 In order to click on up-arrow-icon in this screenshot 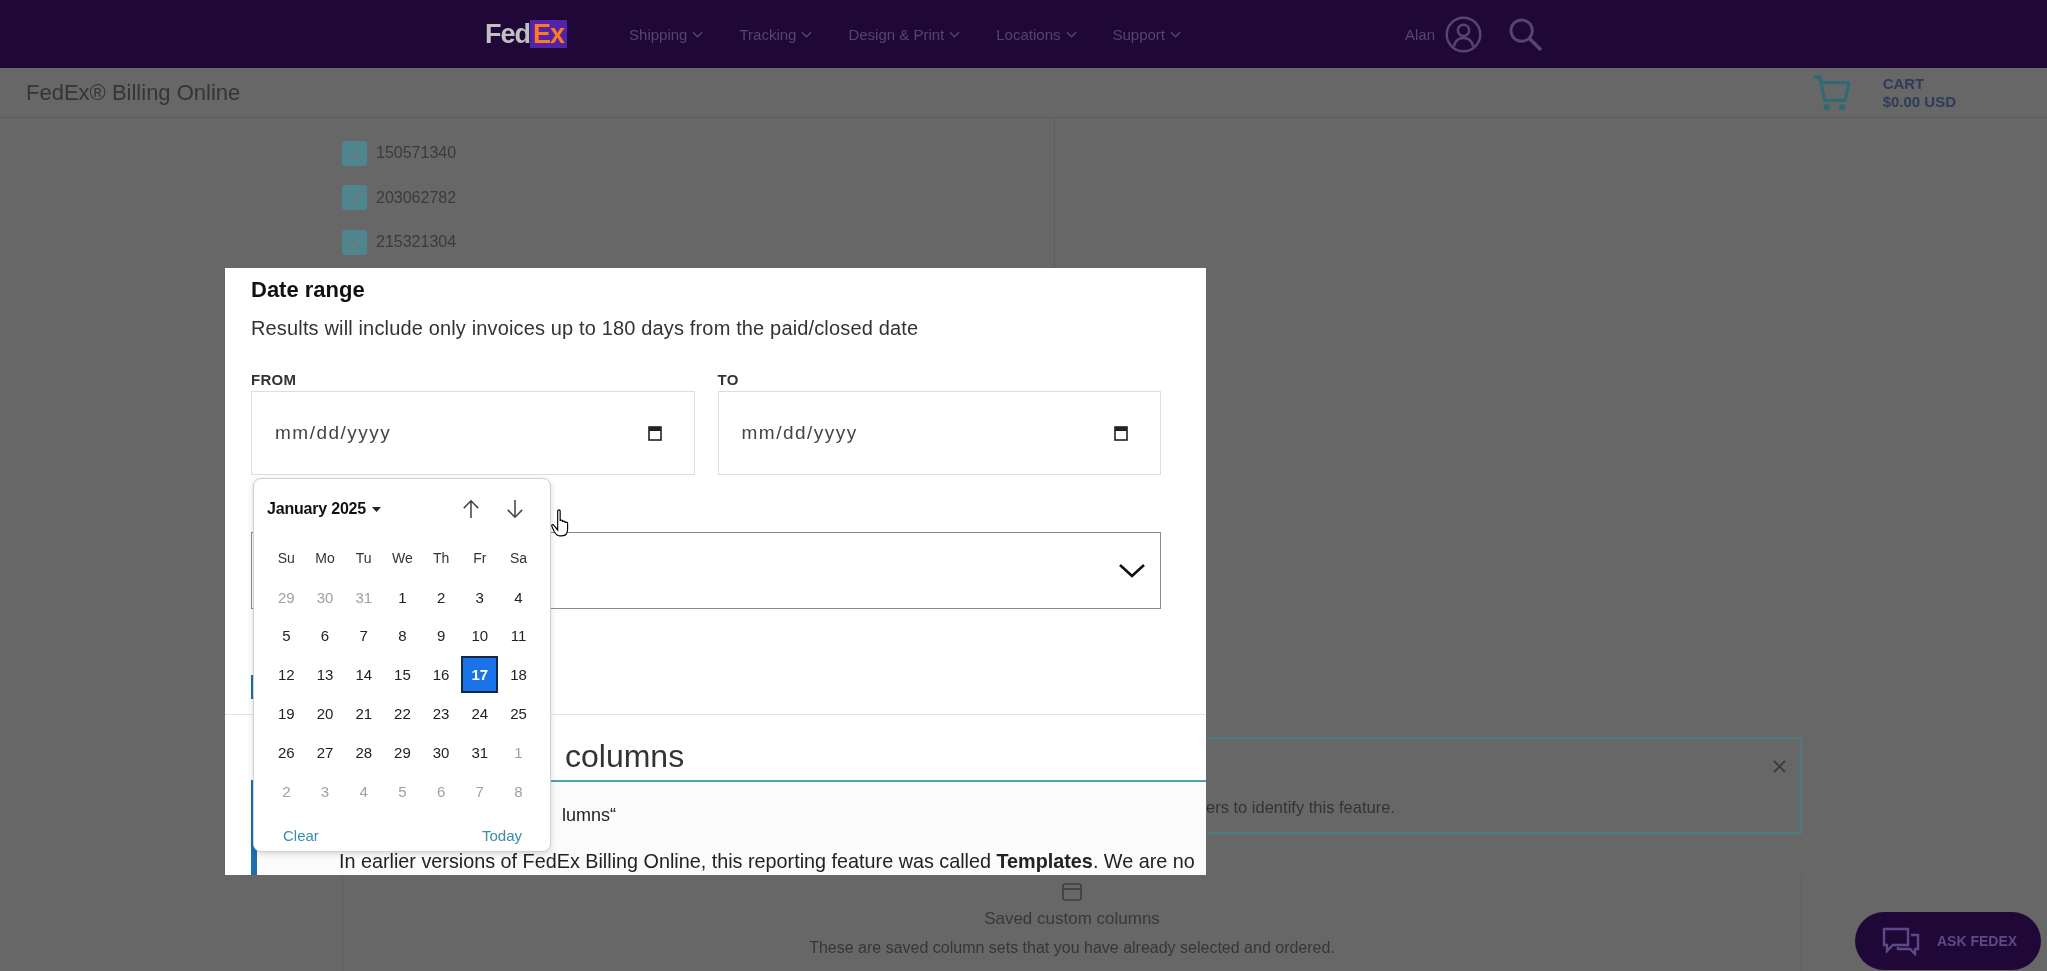, I will do `click(471, 509)`.